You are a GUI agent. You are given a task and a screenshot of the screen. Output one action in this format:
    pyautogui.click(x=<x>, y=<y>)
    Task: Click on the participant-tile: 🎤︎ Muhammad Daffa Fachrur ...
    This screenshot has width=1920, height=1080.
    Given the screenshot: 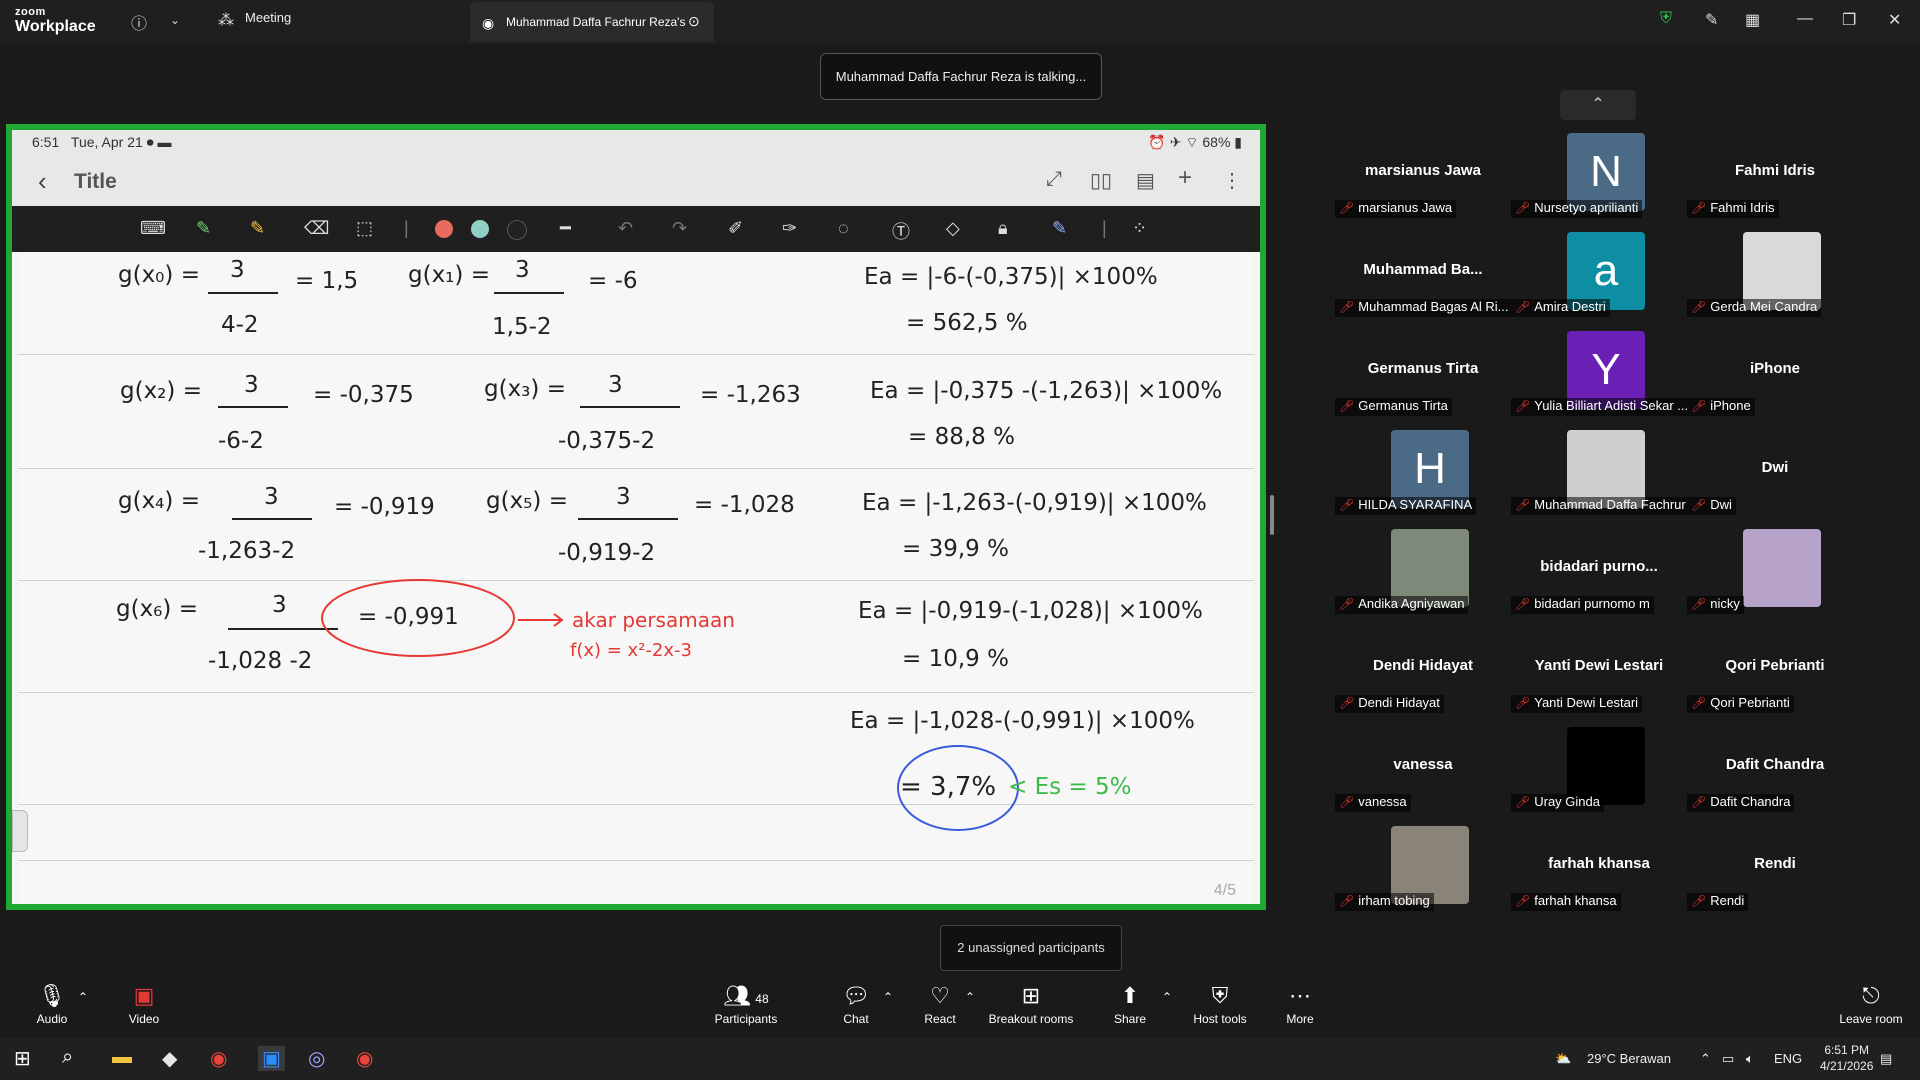 What is the action you would take?
    pyautogui.click(x=1599, y=471)
    